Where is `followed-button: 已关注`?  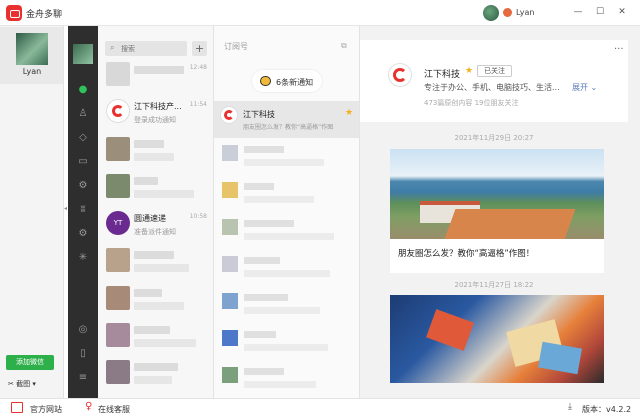
followed-button: 已关注 is located at coordinates (494, 71).